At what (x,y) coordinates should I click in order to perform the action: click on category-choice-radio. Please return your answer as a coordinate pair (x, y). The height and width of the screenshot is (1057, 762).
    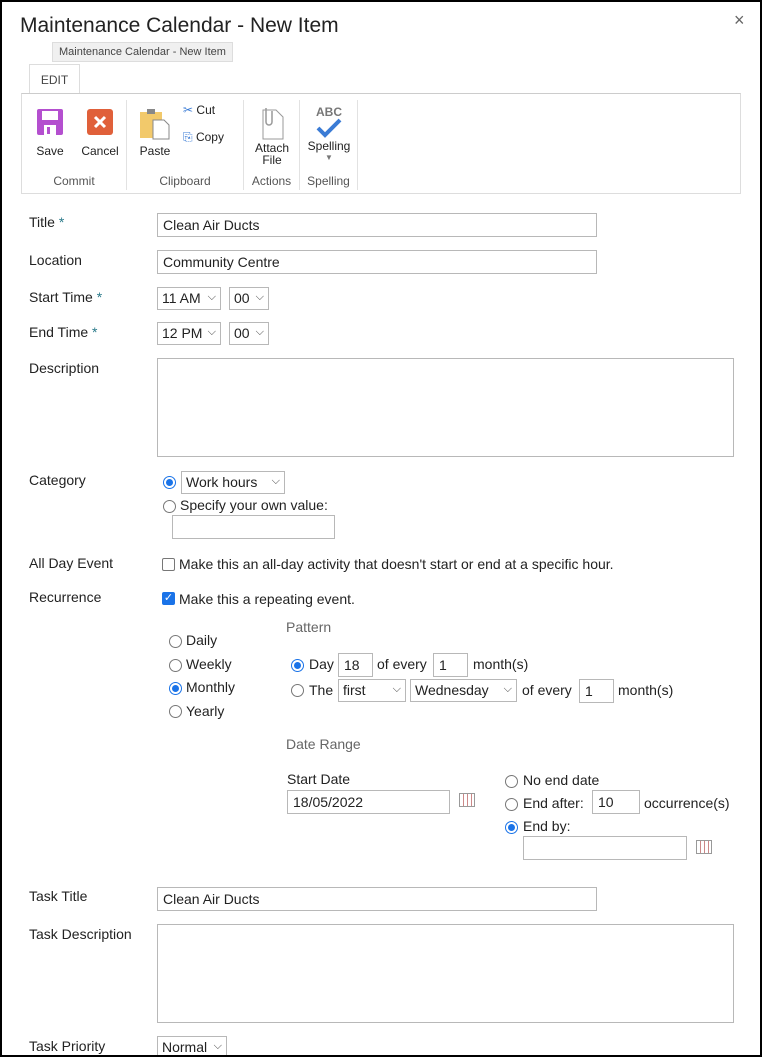
    Looking at the image, I should click on (169, 482).